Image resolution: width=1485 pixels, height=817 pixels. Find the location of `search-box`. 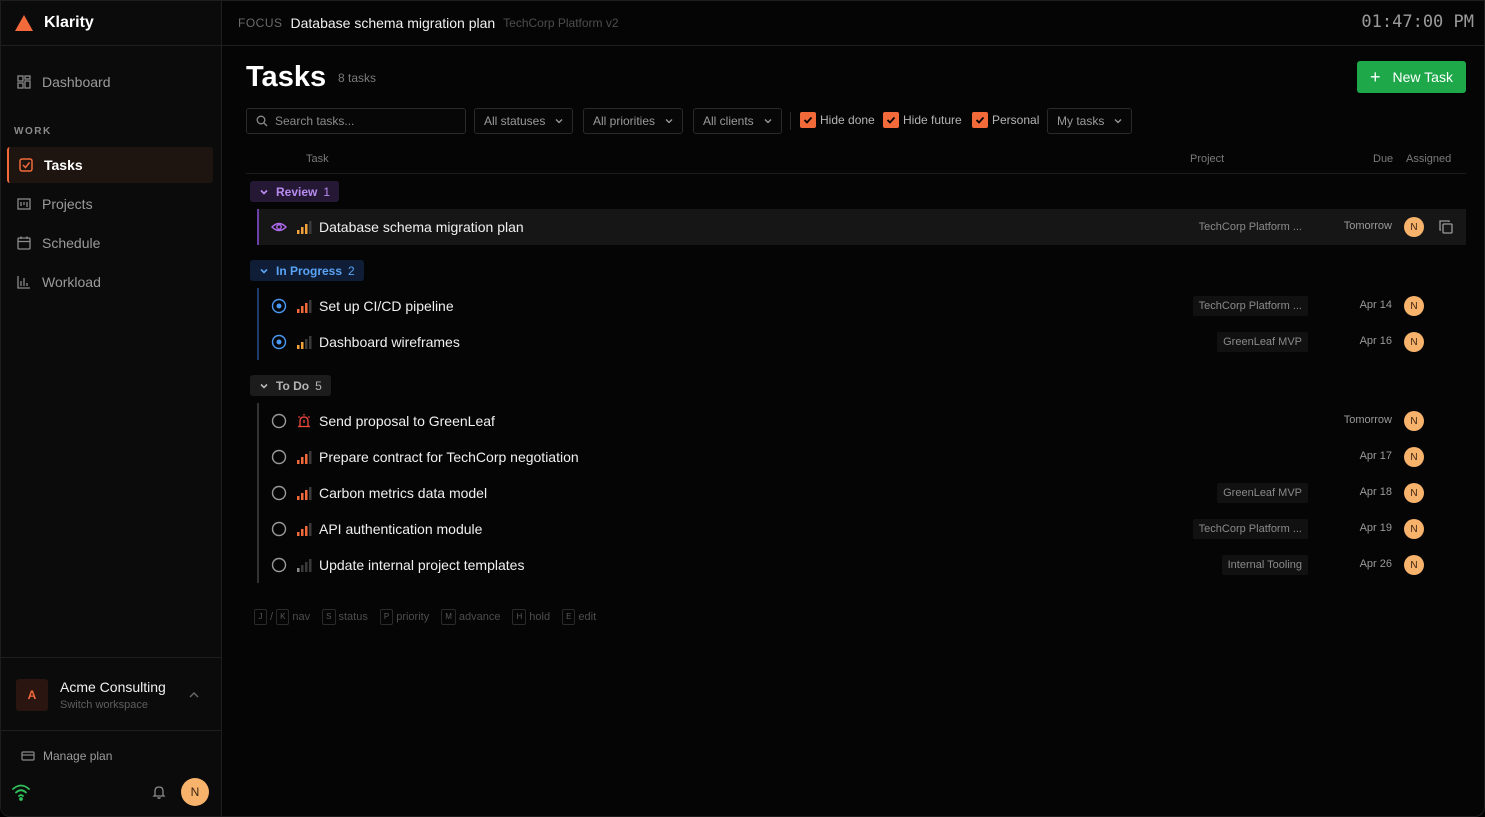

search-box is located at coordinates (356, 121).